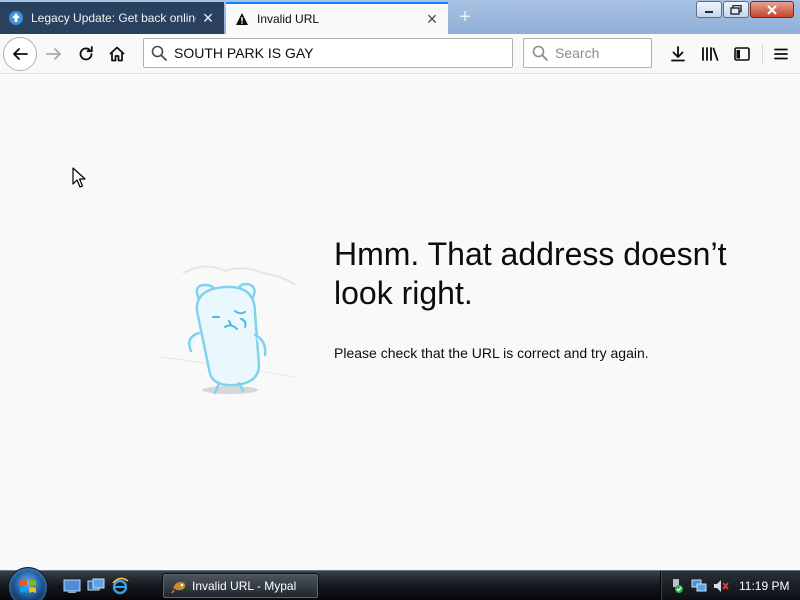 Image resolution: width=800 pixels, height=600 pixels. I want to click on system-clock: 11:19 PM, so click(764, 586).